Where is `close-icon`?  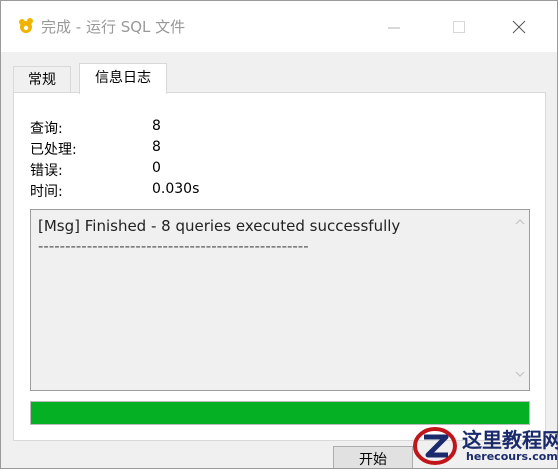
close-icon is located at coordinates (519, 27).